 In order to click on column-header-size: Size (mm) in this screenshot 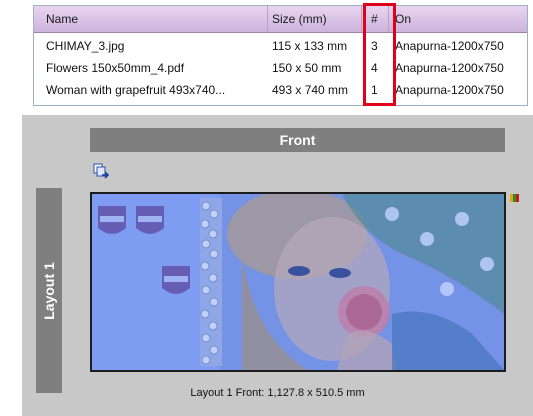, I will do `click(315, 19)`.